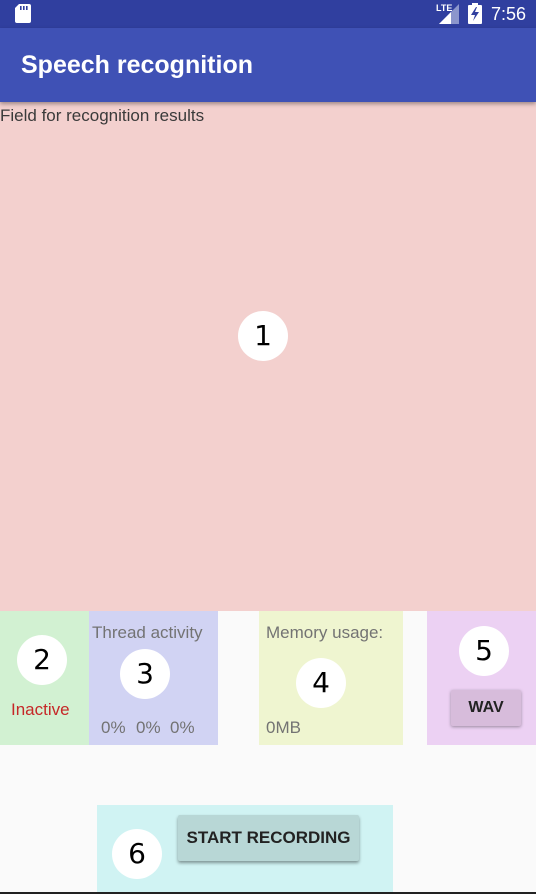 Image resolution: width=536 pixels, height=894 pixels. I want to click on marker-2: 2, so click(42, 660).